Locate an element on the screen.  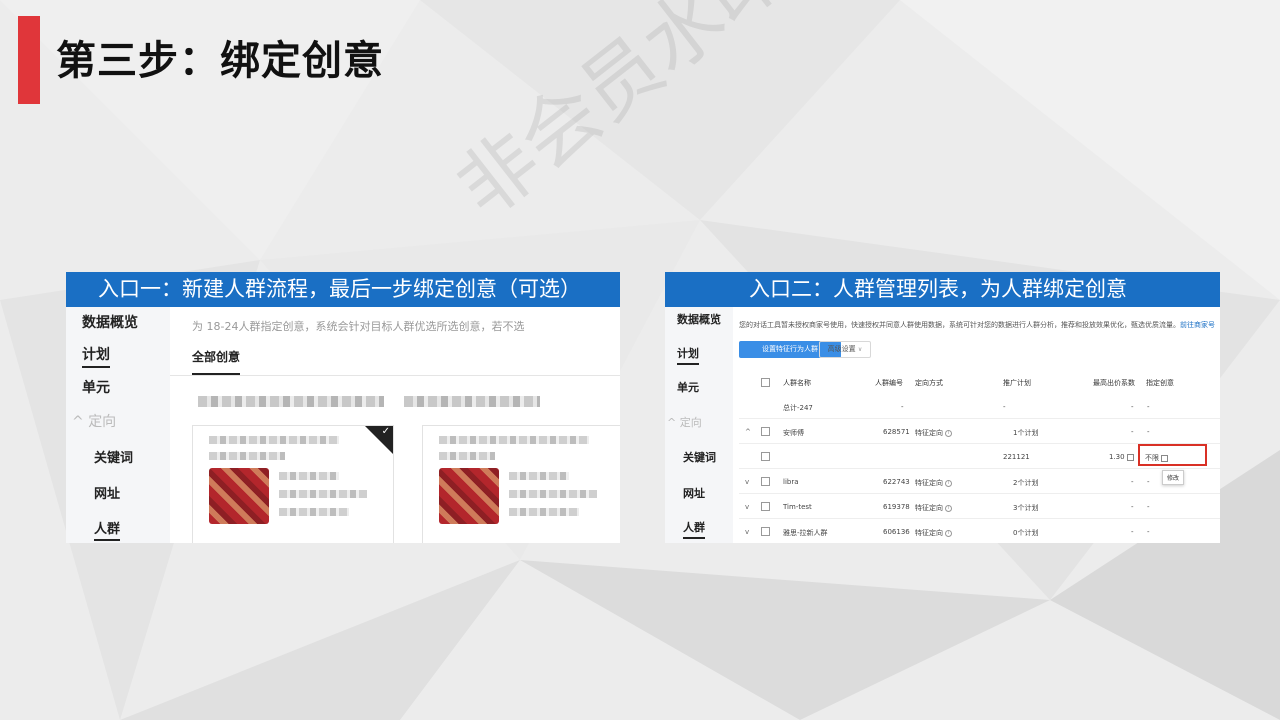
audience-id: 619378 is located at coordinates (896, 507).